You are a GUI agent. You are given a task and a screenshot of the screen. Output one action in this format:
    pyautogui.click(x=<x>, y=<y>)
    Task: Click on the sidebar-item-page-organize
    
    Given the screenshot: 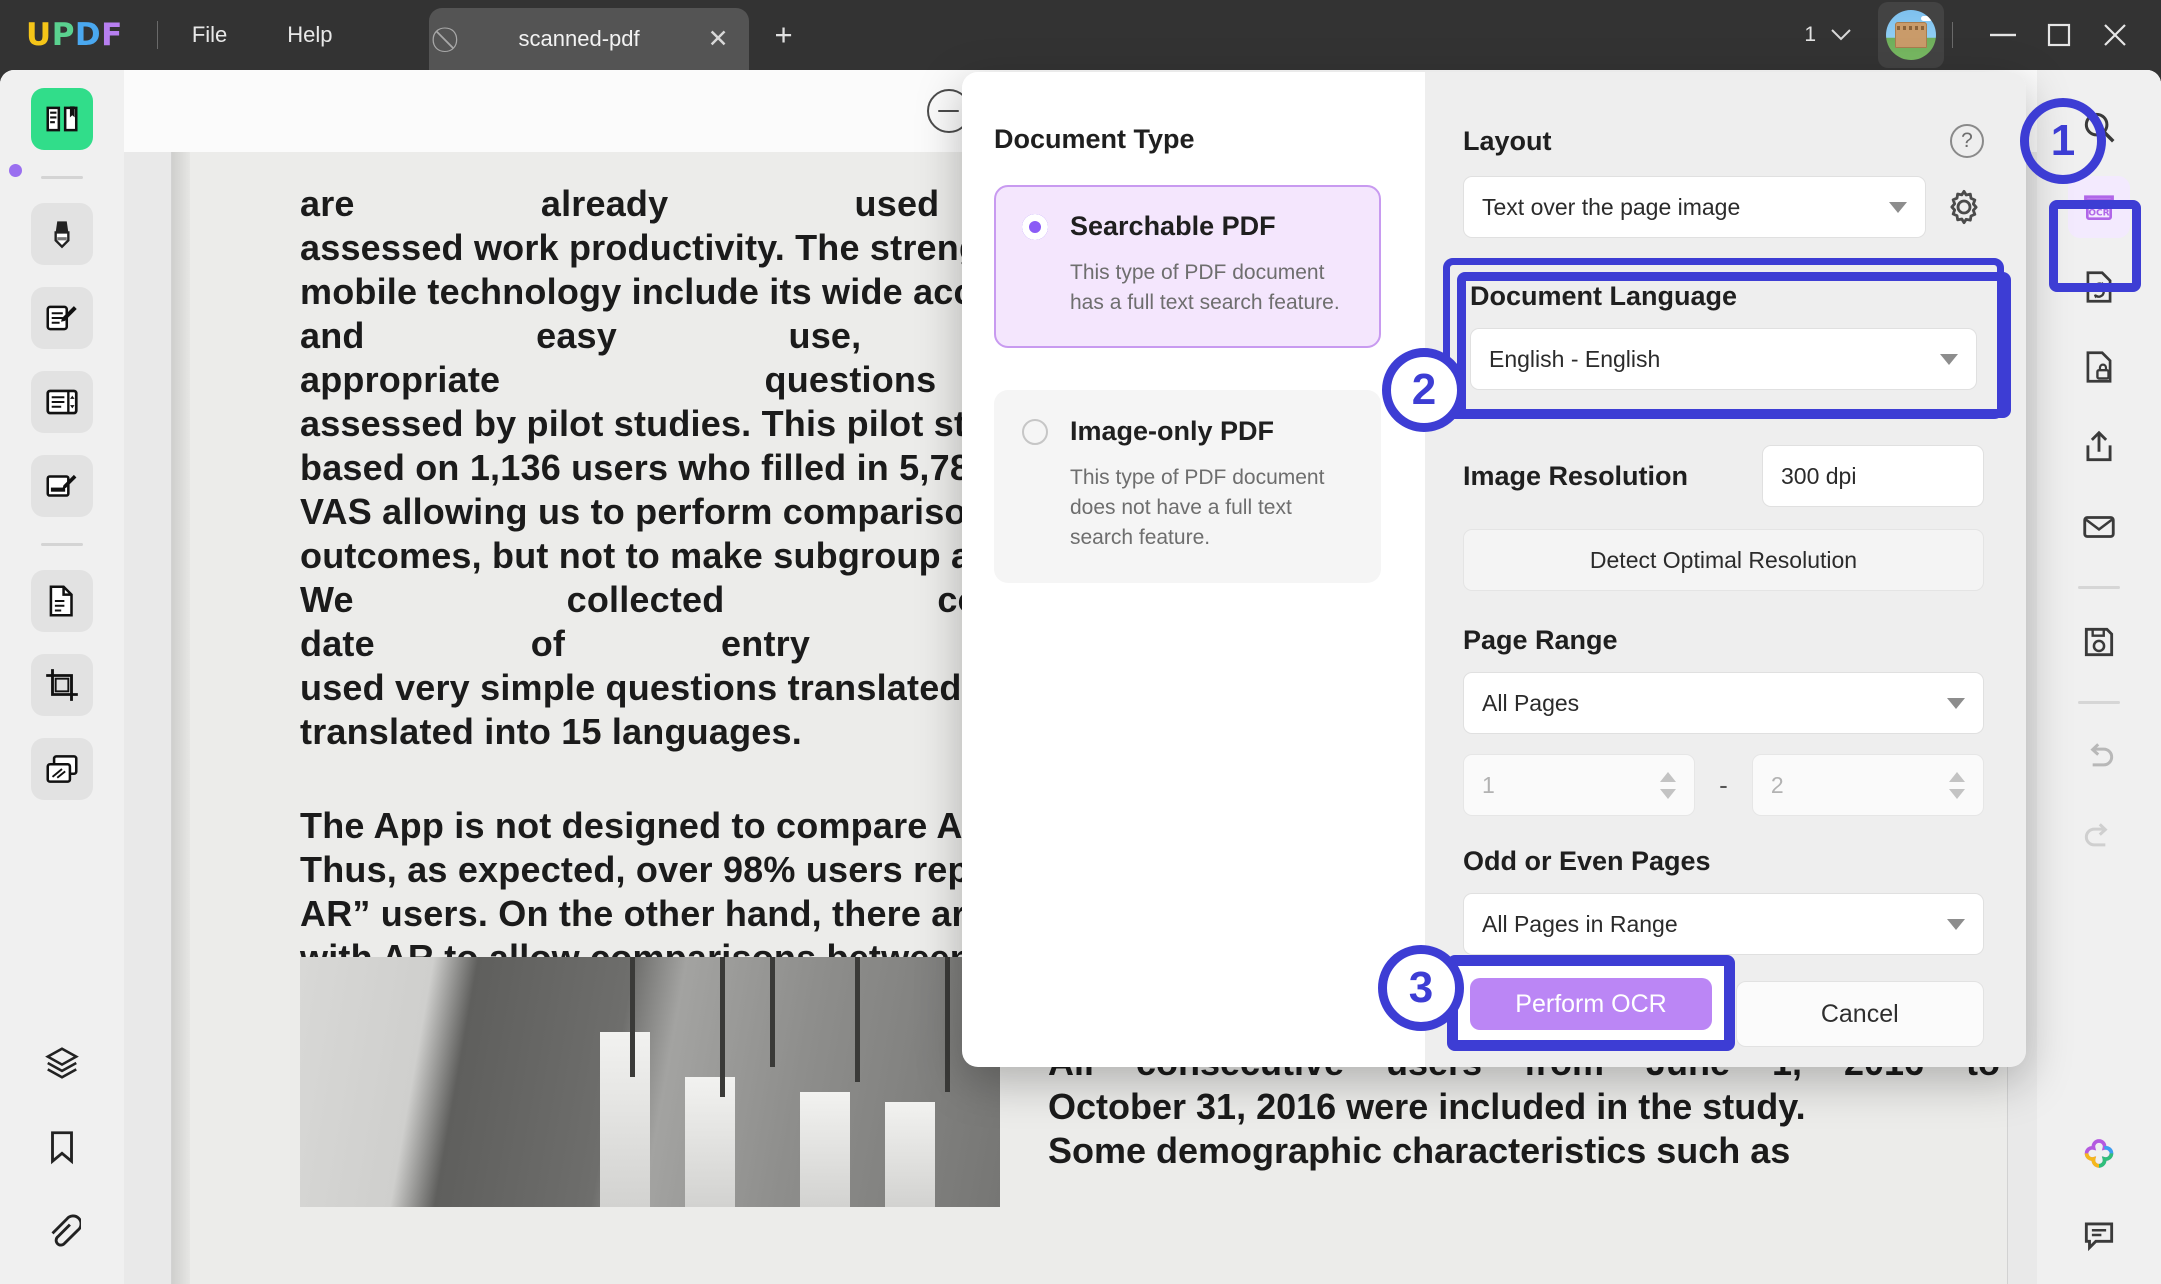 What is the action you would take?
    pyautogui.click(x=62, y=402)
    